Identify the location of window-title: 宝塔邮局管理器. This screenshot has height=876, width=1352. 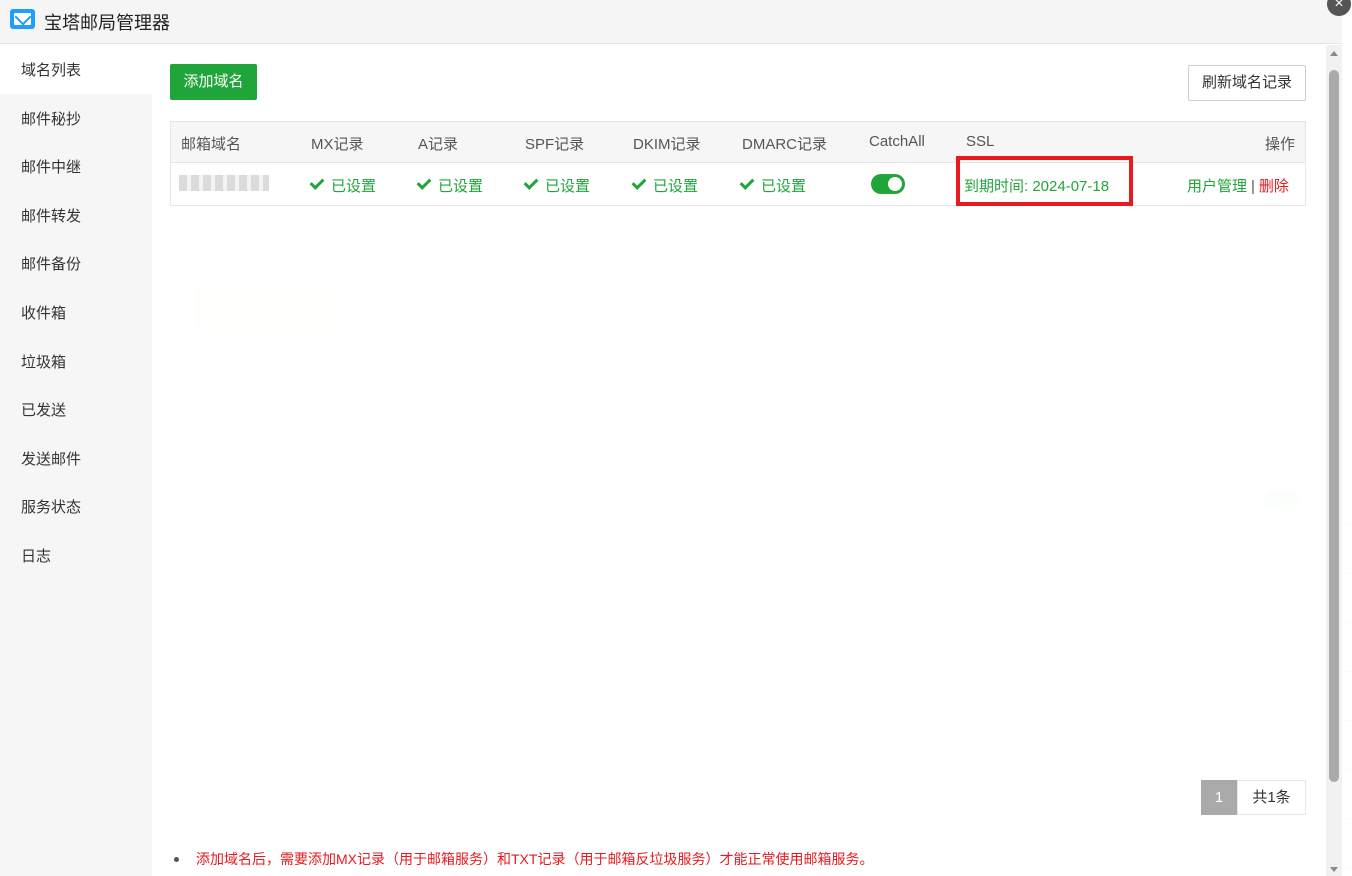
(107, 23).